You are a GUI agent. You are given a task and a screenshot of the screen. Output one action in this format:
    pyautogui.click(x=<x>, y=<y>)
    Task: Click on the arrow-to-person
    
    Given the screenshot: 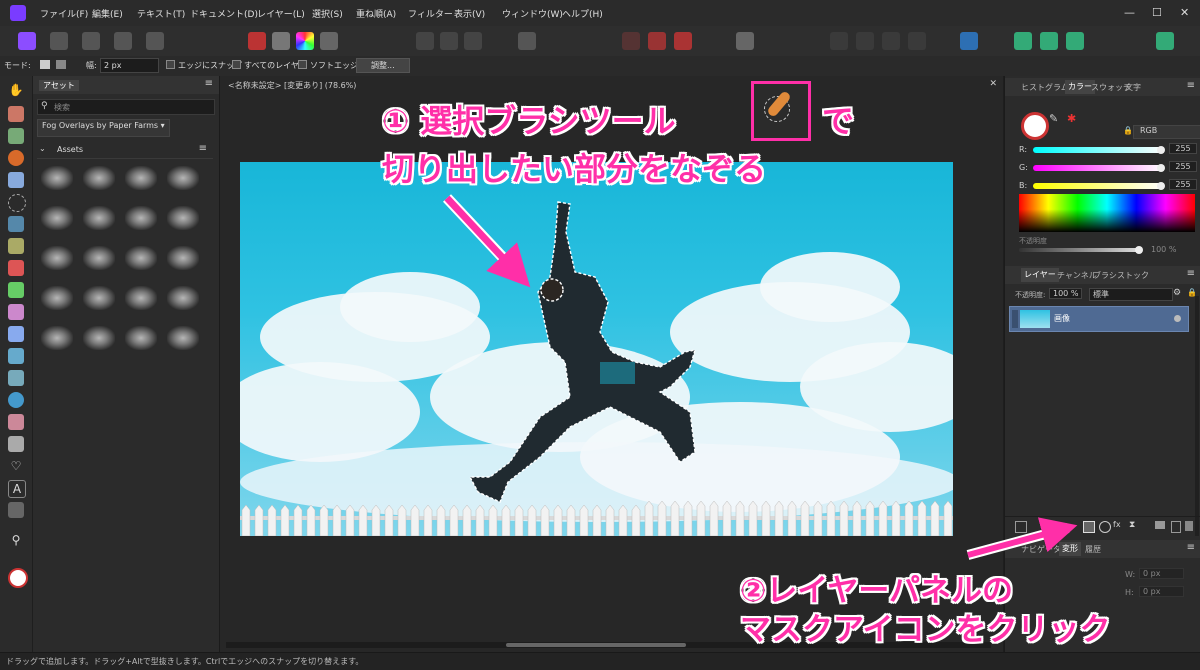 What is the action you would take?
    pyautogui.click(x=487, y=241)
    